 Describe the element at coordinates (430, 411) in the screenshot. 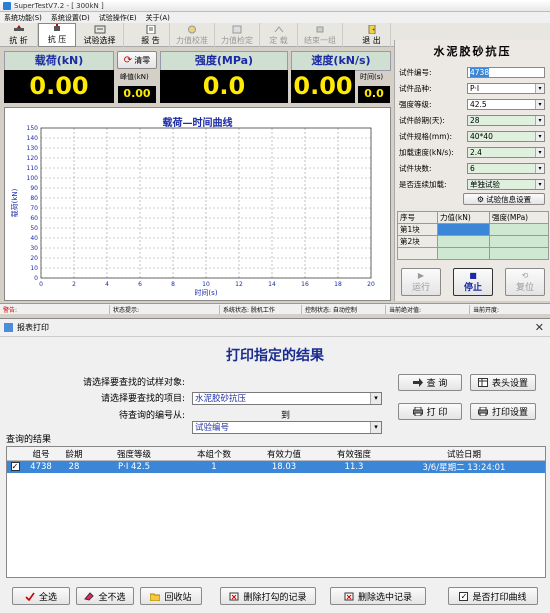

I see `print-button: 打 印` at that location.